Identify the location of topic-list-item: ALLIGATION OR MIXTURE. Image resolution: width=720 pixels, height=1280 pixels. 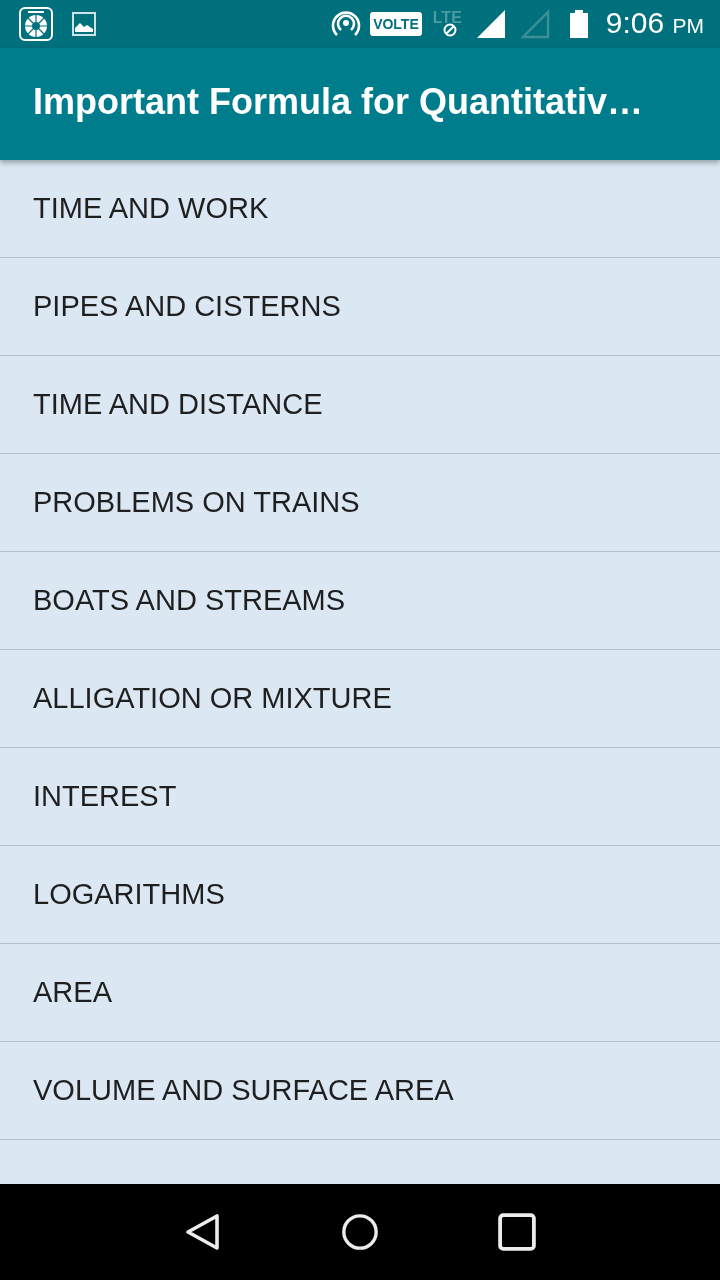
(360, 699).